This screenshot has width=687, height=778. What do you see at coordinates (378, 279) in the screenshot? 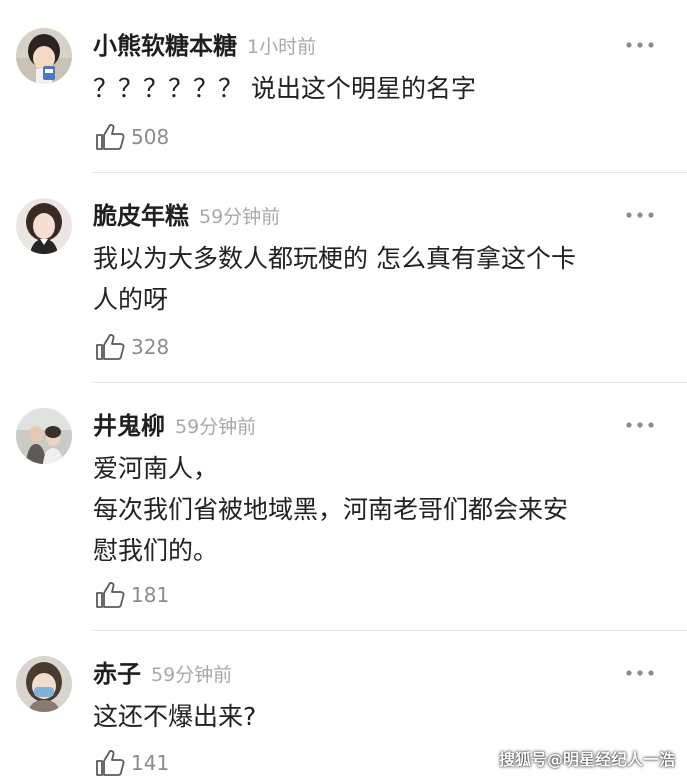
I see `comment-text: 我以为大多数人都玩梗的 怎么真有拿这个卡 人的呀` at bounding box center [378, 279].